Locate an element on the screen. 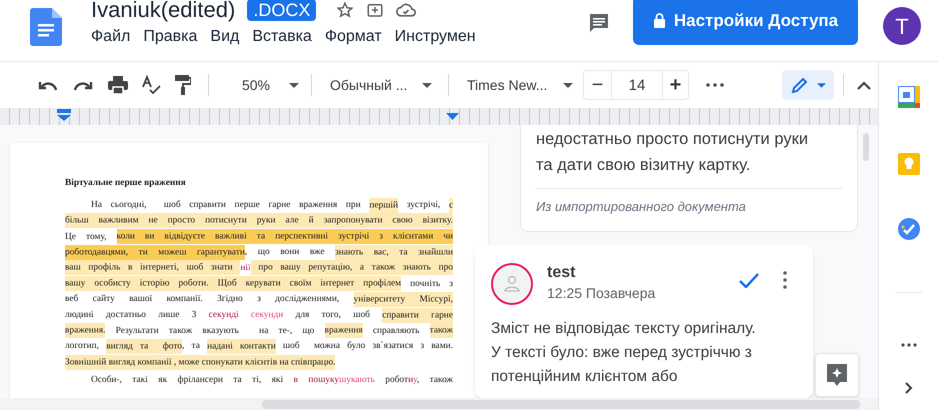 Image resolution: width=938 pixels, height=410 pixels. comment-source: Из импортированного документа is located at coordinates (641, 207).